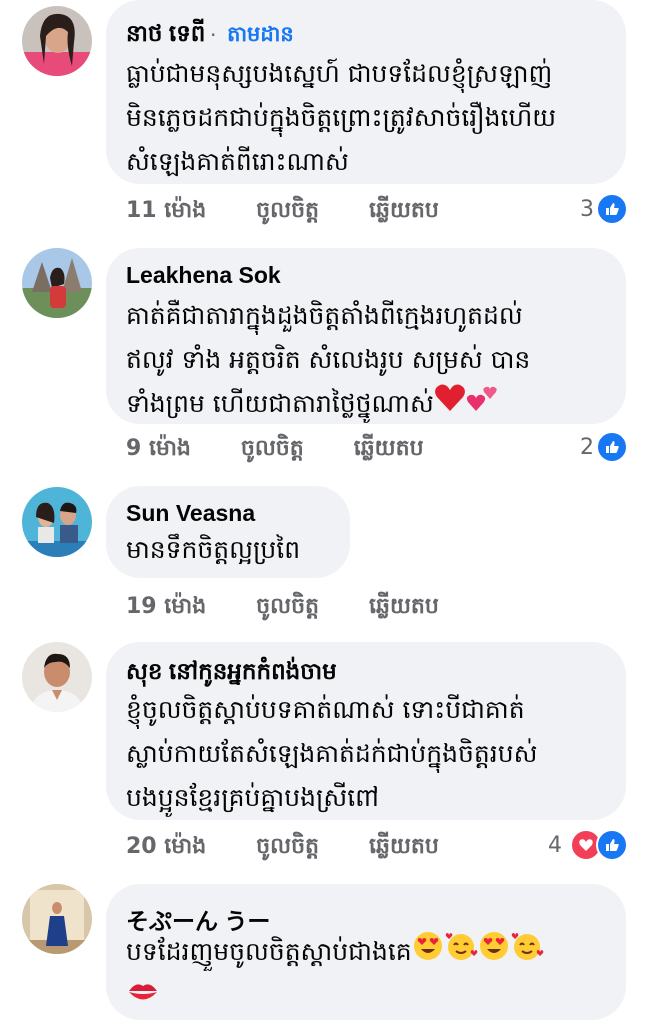 Image resolution: width=646 pixels, height=1024 pixels. Describe the element at coordinates (166, 608) in the screenshot. I see `comment-time: 19 ម៉ោង` at that location.